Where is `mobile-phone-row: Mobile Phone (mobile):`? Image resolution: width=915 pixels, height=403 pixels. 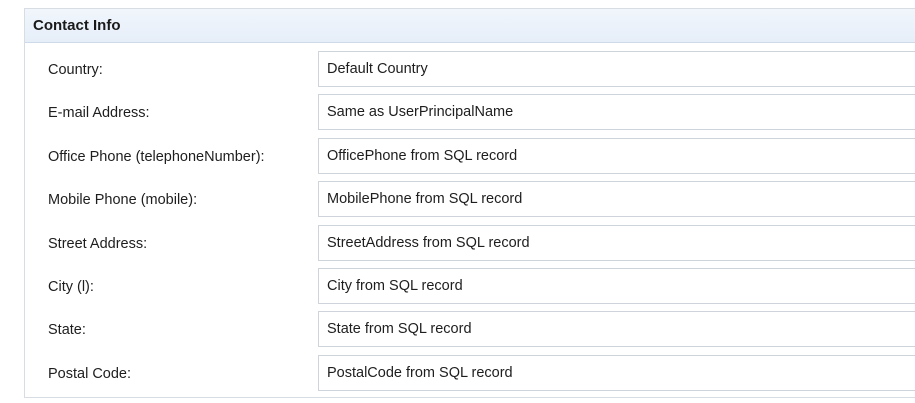
mobile-phone-row: Mobile Phone (mobile): is located at coordinates (470, 200).